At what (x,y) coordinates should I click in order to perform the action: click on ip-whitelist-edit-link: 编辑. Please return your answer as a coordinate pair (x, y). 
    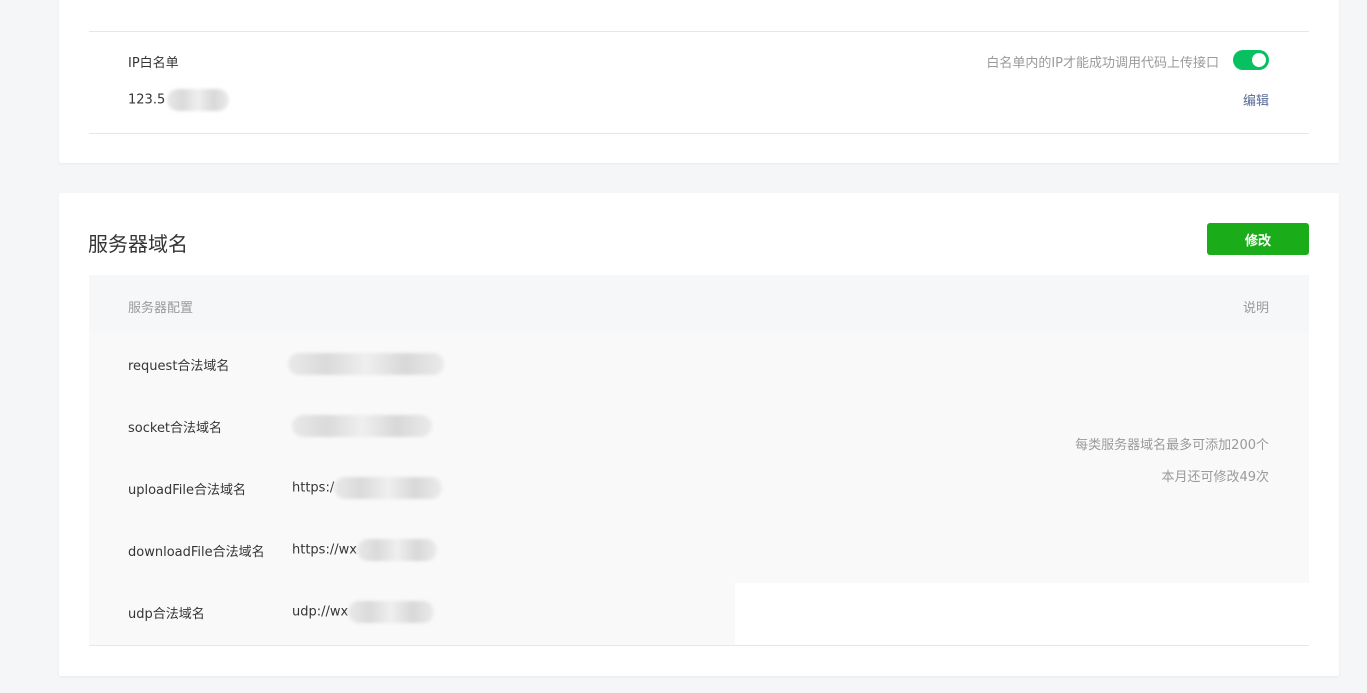
    Looking at the image, I should click on (1256, 99).